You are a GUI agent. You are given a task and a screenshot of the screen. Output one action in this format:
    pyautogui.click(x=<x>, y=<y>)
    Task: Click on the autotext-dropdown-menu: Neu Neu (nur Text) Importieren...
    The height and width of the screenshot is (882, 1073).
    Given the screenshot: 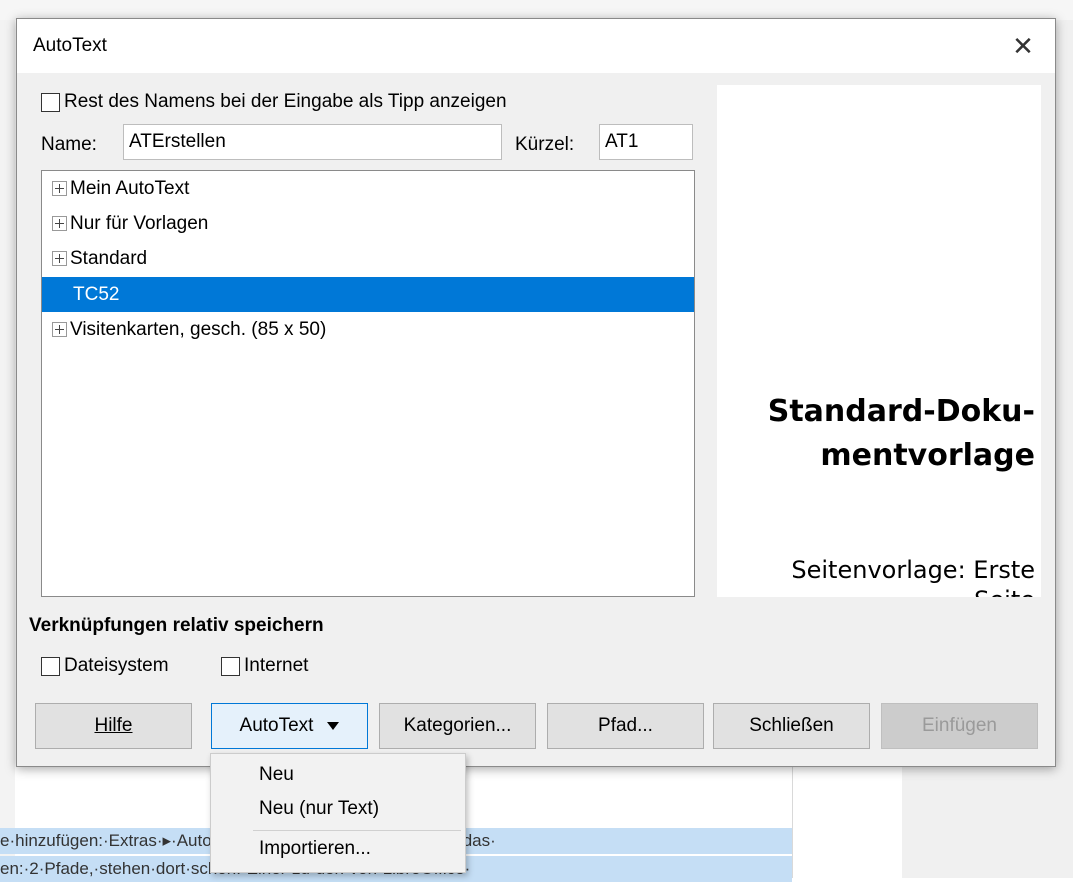 What is the action you would take?
    pyautogui.click(x=338, y=813)
    